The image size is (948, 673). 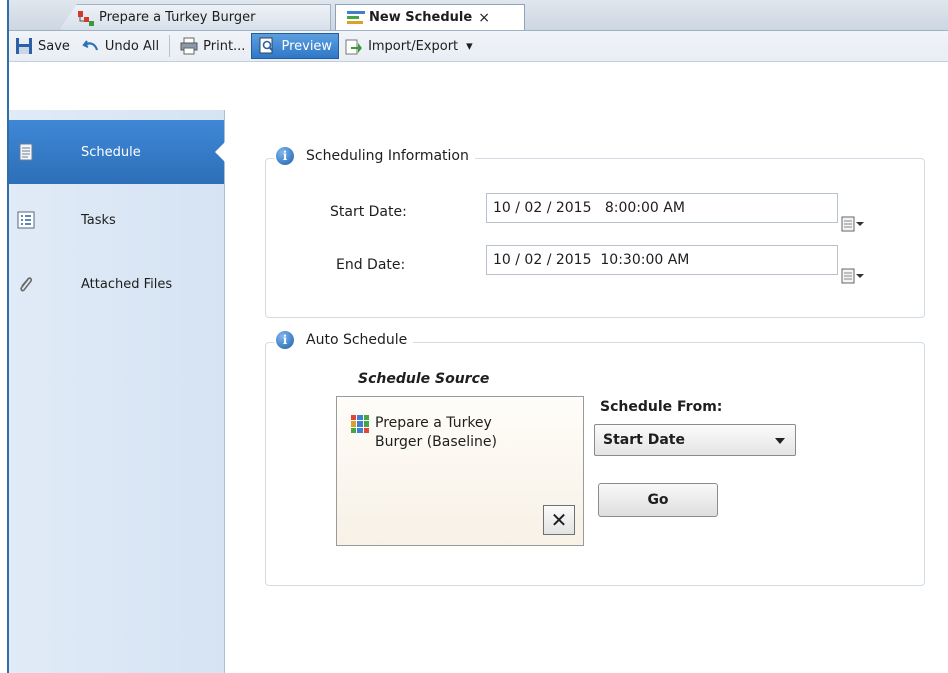 I want to click on schedule-source-item: Prepare a Turkey Burger (Baseline), so click(x=424, y=433).